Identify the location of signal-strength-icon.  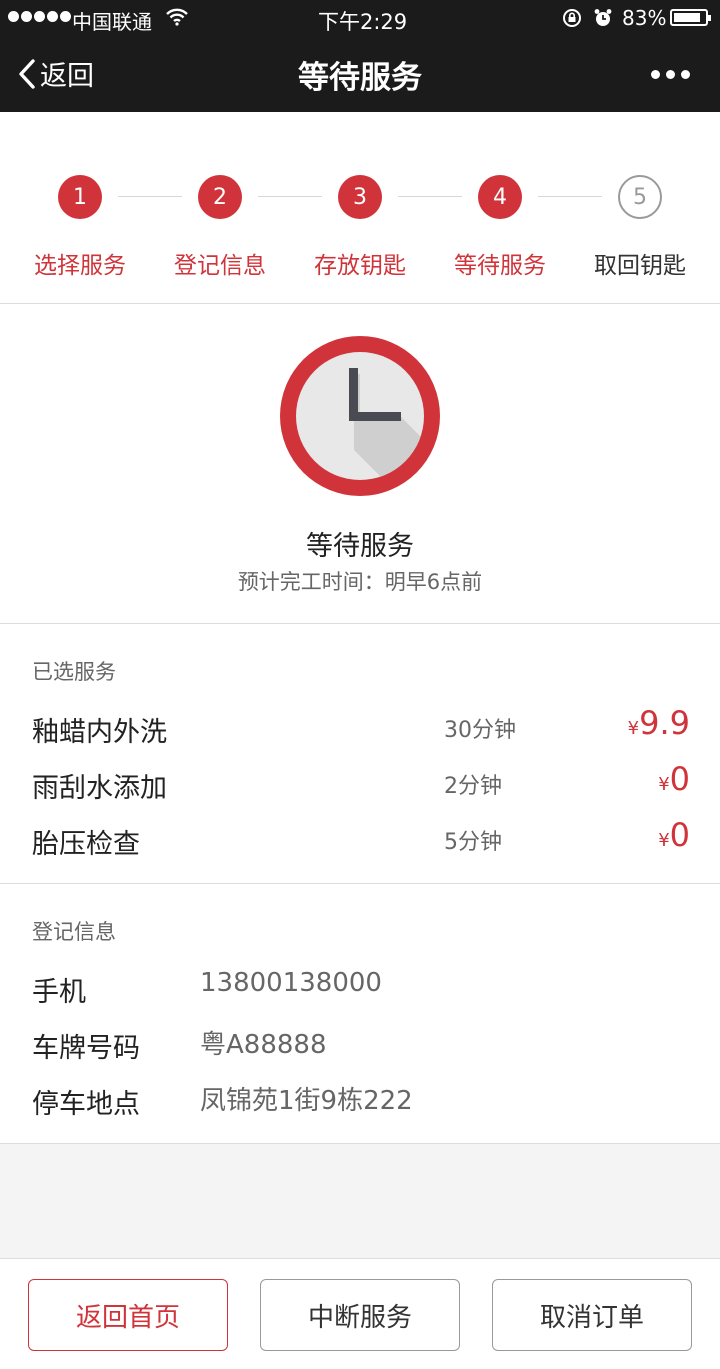
(39, 16).